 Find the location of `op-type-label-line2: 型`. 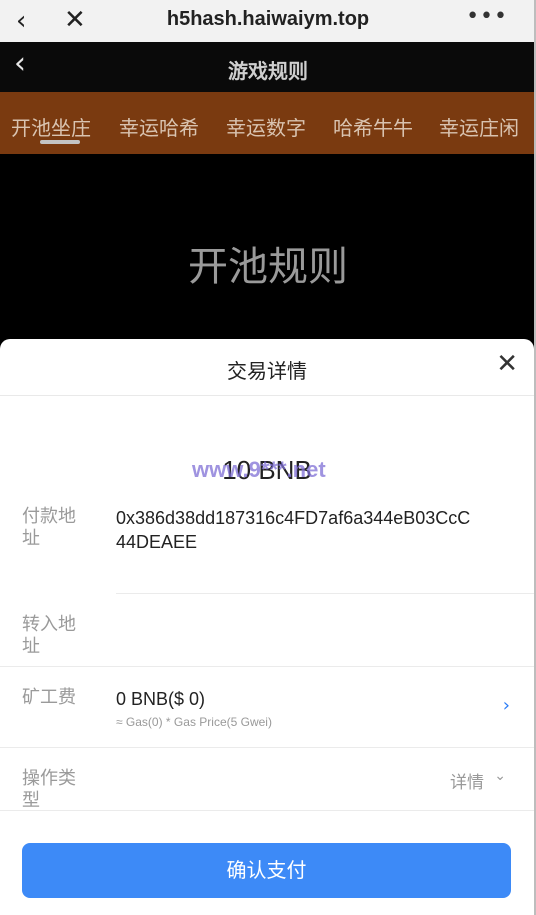

op-type-label-line2: 型 is located at coordinates (31, 800).